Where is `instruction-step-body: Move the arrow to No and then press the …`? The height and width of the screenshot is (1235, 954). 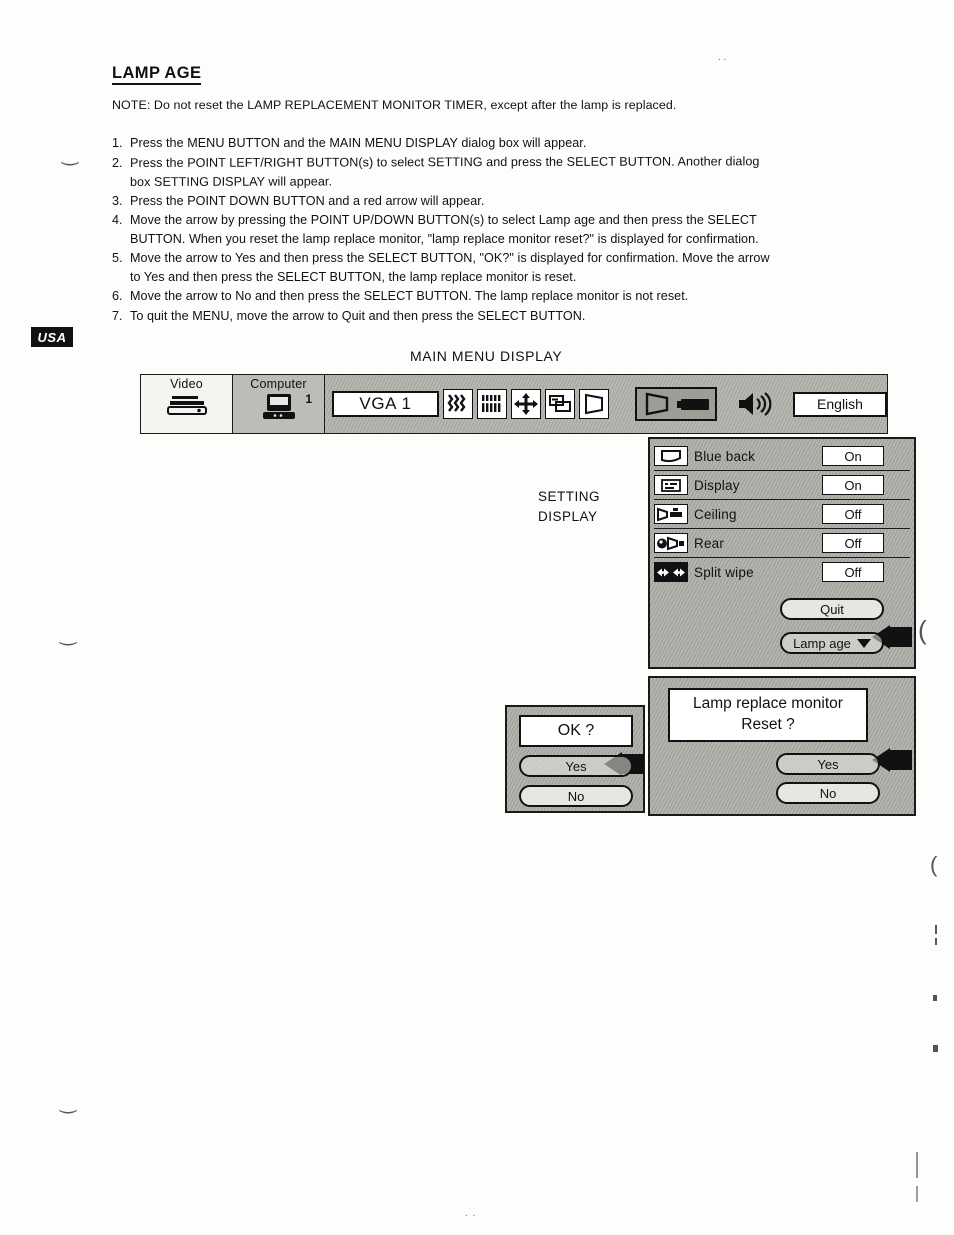 instruction-step-body: Move the arrow to No and then press the … is located at coordinates (521, 296).